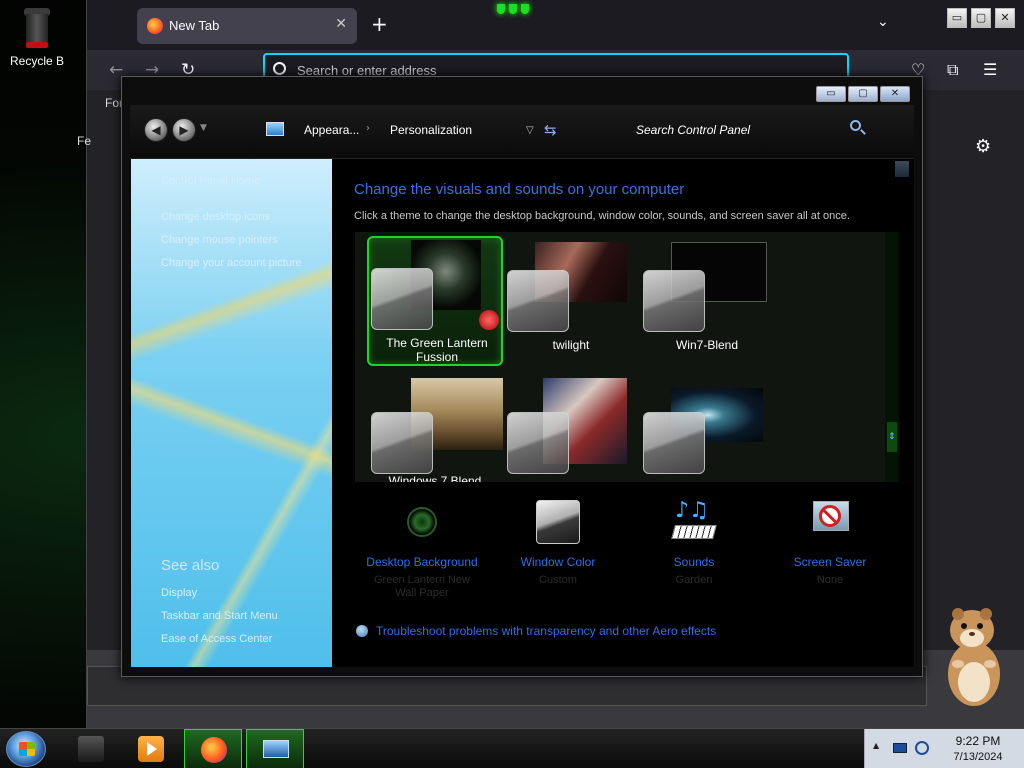 The image size is (1024, 768). Describe the element at coordinates (883, 22) in the screenshot. I see `tab-list-chevron-icon: ⌄` at that location.